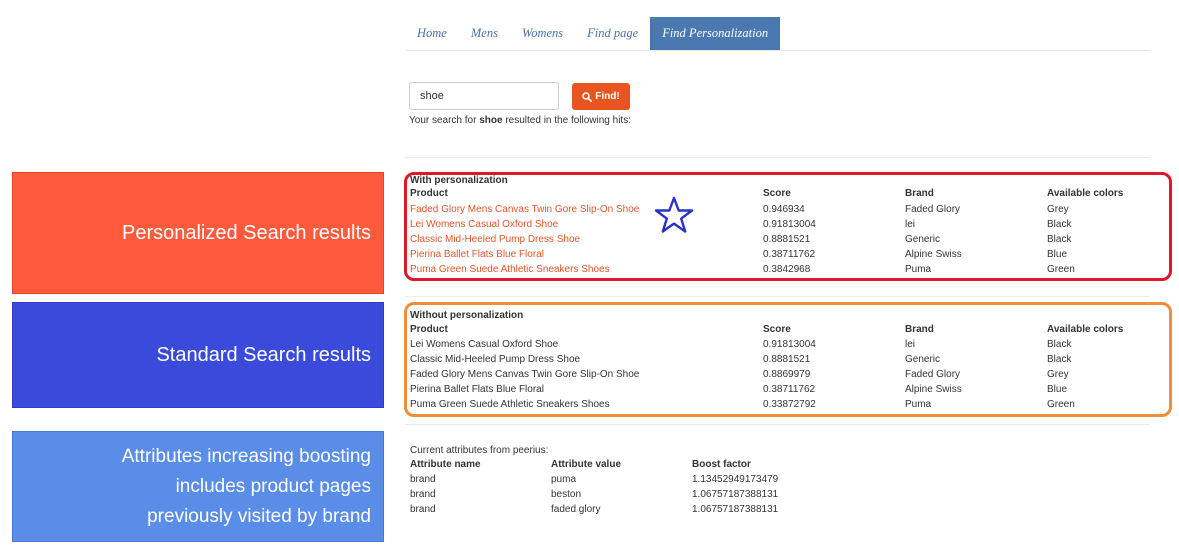 The height and width of the screenshot is (545, 1179). What do you see at coordinates (715, 34) in the screenshot?
I see `nav-find-personalization: Find Personalization` at bounding box center [715, 34].